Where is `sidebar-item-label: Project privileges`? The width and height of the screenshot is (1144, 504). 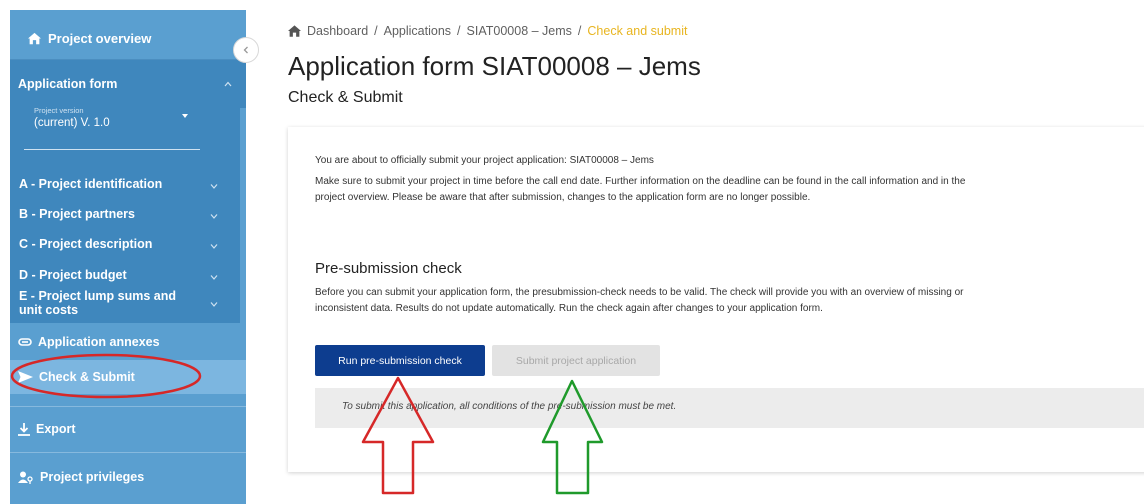
sidebar-item-label: Project privileges is located at coordinates (92, 477).